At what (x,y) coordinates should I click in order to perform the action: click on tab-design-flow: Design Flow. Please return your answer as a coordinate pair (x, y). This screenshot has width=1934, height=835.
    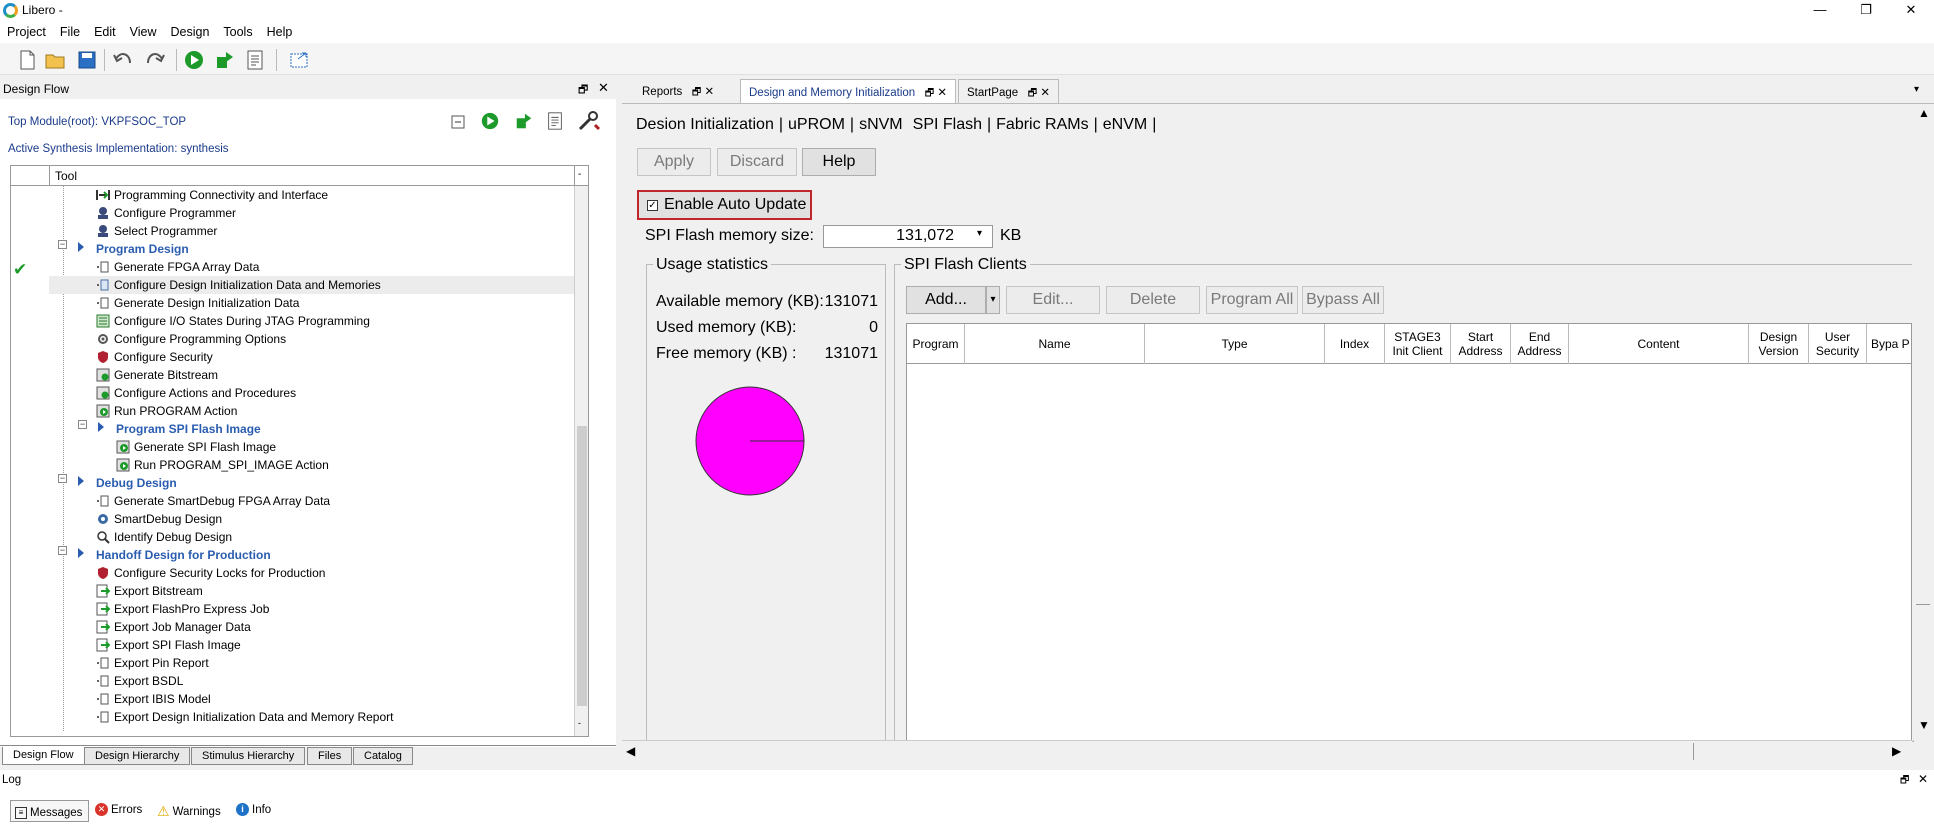
    Looking at the image, I should click on (43, 756).